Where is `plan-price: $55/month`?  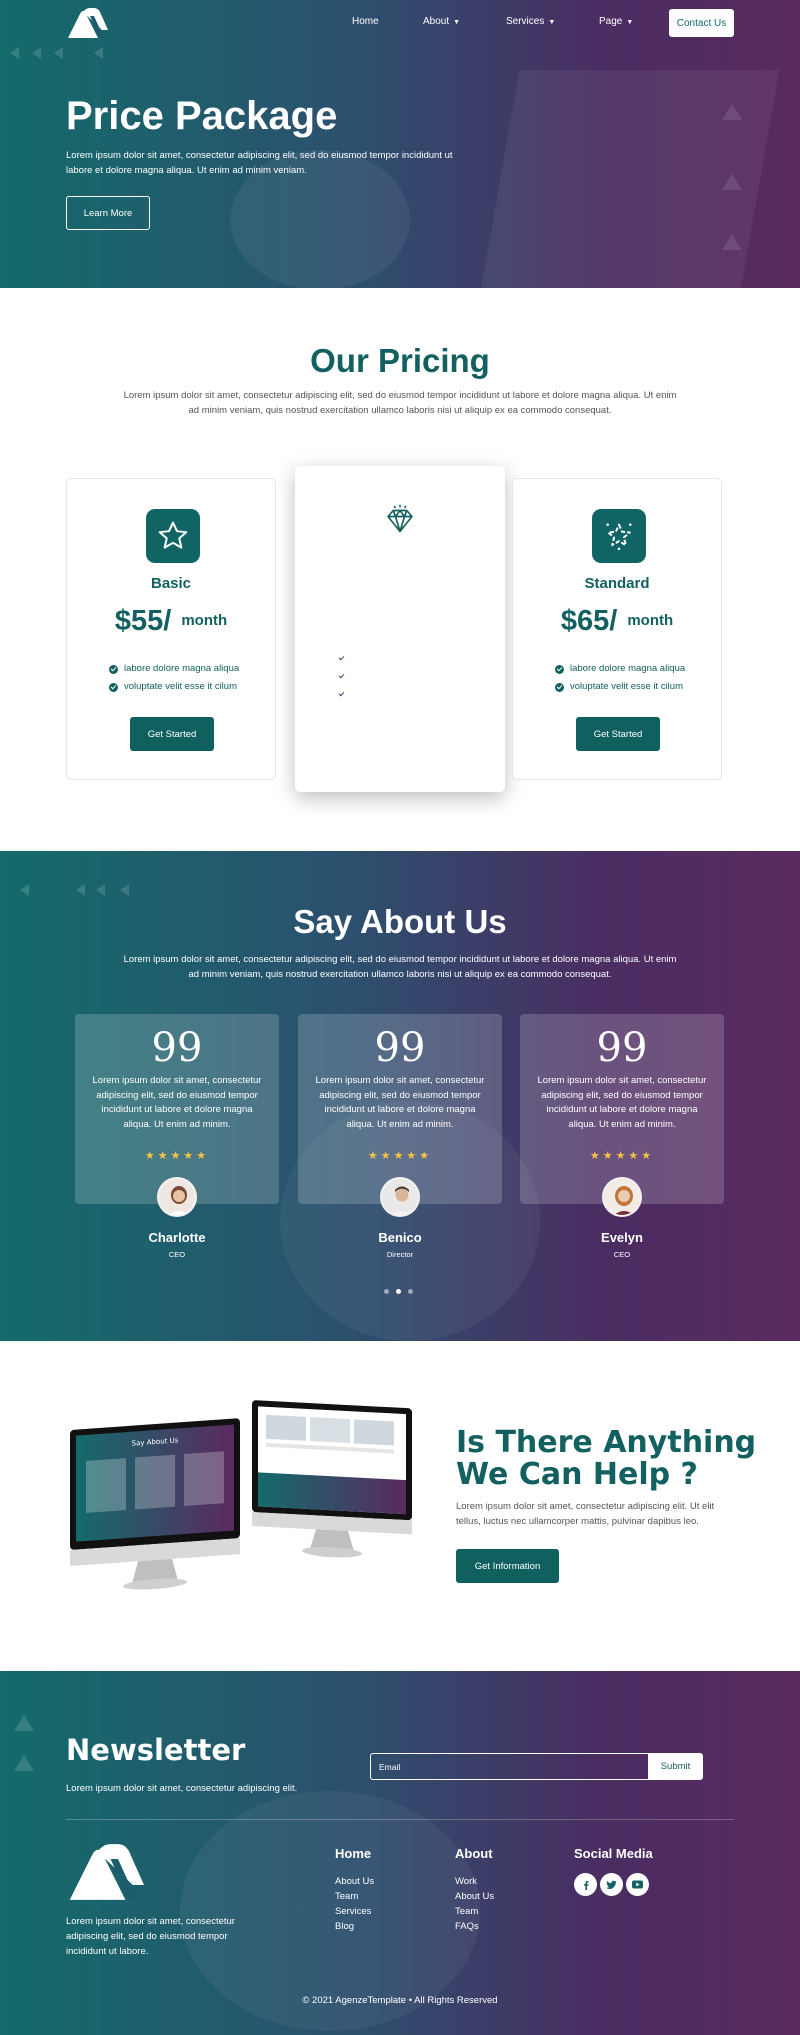
plan-price: $55/month is located at coordinates (171, 621).